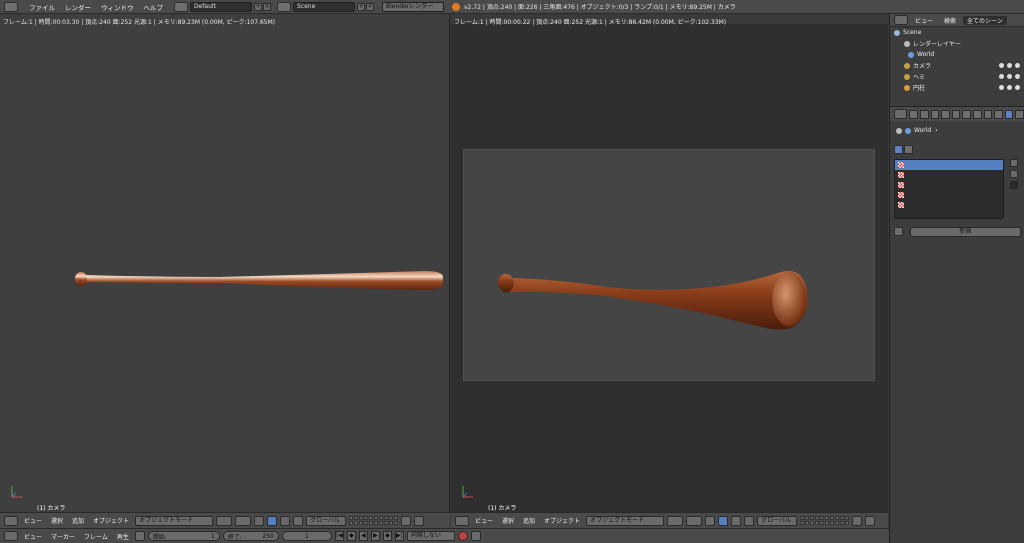  Describe the element at coordinates (988, 114) in the screenshot. I see `tab-data-icon` at that location.